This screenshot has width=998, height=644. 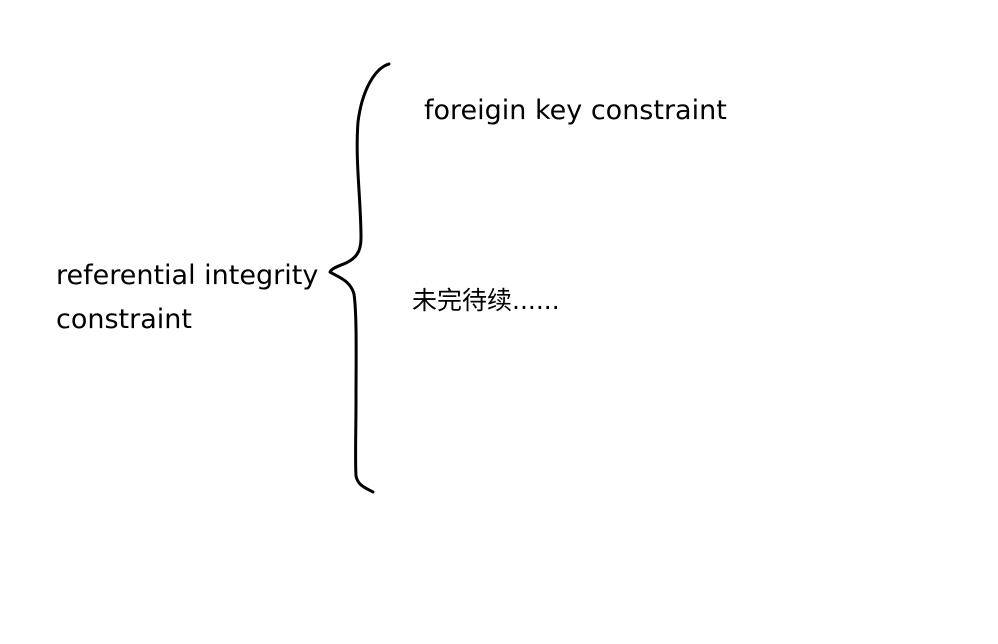 What do you see at coordinates (575, 110) in the screenshot?
I see `foreign-key-constraint-label: foreigin key constraint` at bounding box center [575, 110].